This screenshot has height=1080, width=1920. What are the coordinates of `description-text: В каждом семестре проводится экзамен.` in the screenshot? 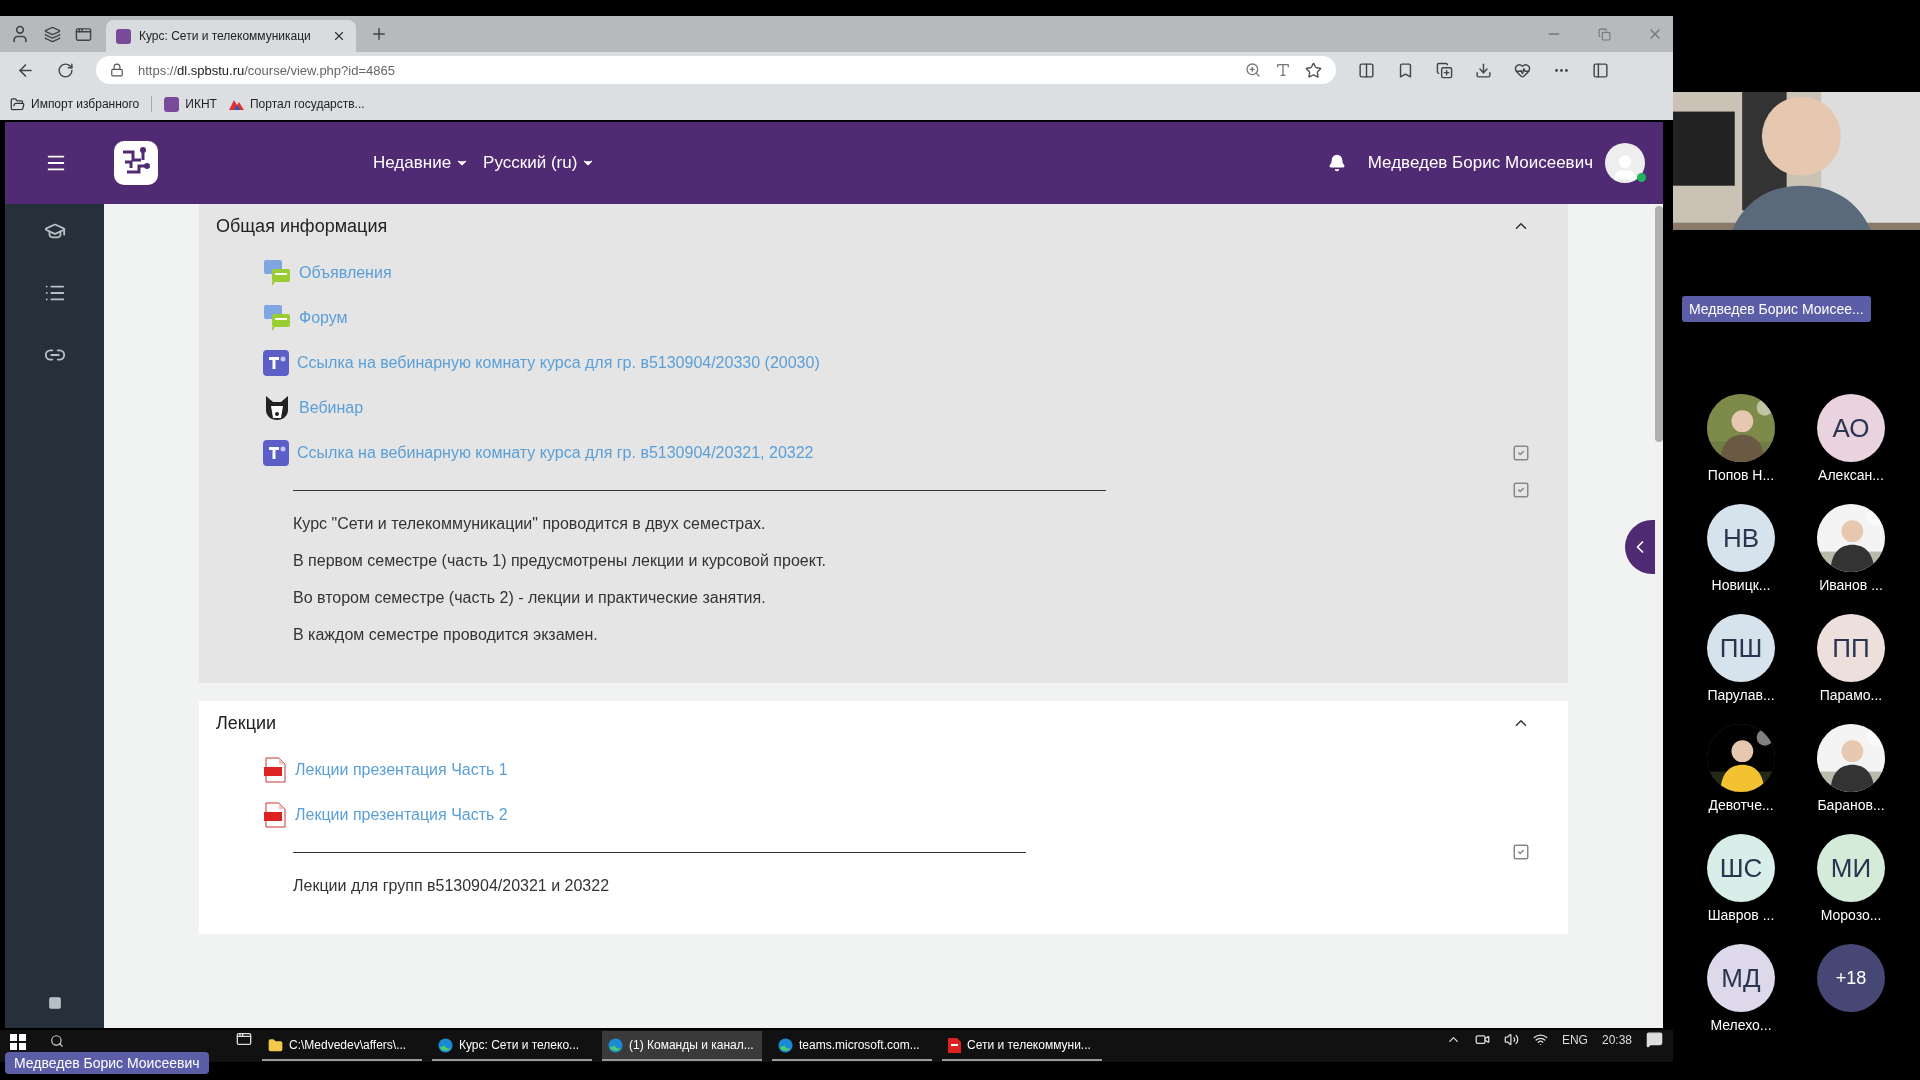 It's located at (446, 635).